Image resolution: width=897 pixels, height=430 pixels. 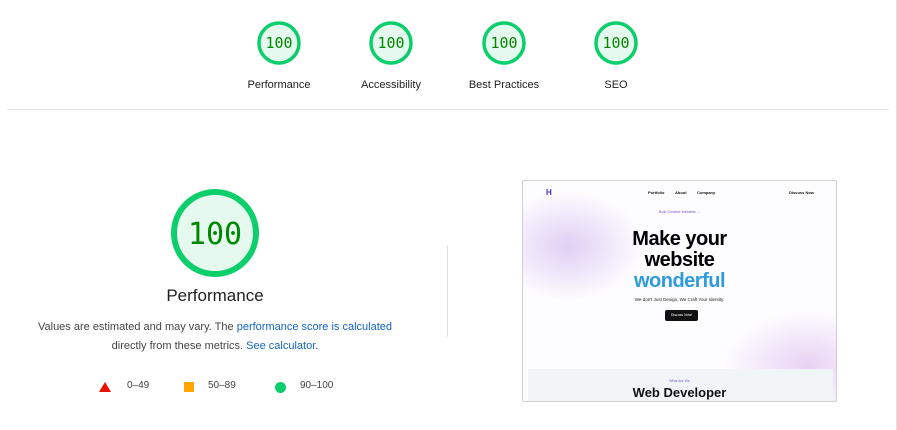 What do you see at coordinates (138, 385) in the screenshot?
I see `legend-fail-range: 0–49` at bounding box center [138, 385].